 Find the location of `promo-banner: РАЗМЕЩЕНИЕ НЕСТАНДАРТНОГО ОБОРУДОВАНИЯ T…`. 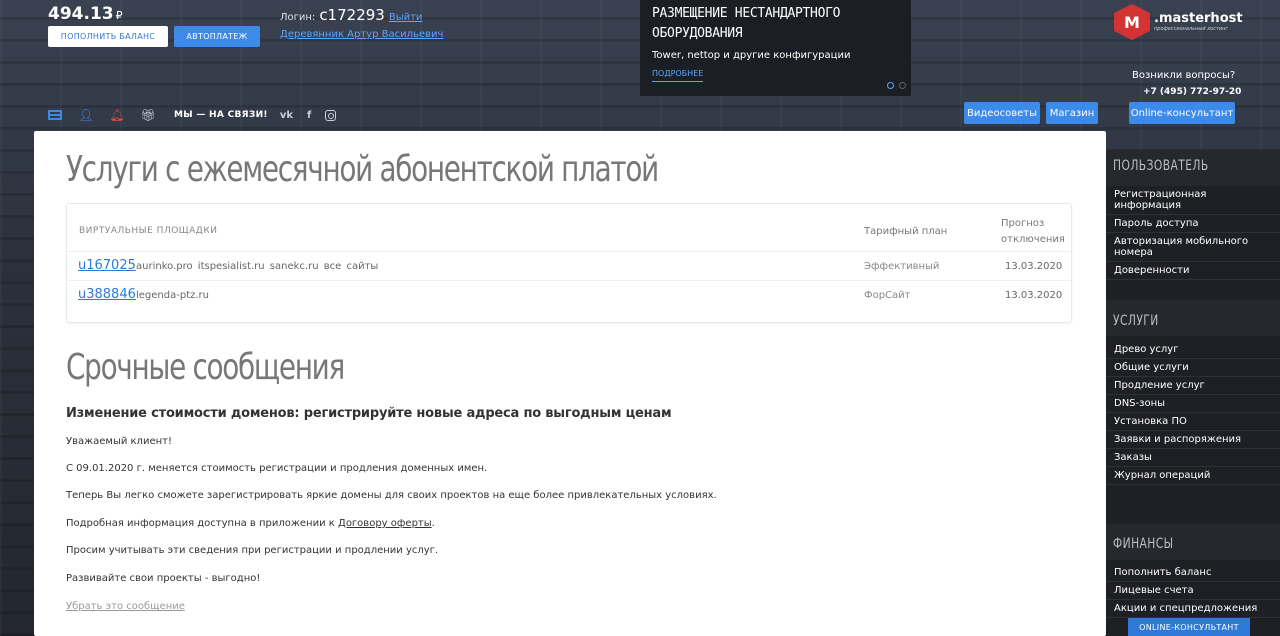

promo-banner: РАЗМЕЩЕНИЕ НЕСТАНДАРТНОГО ОБОРУДОВАНИЯ T… is located at coordinates (775, 48).